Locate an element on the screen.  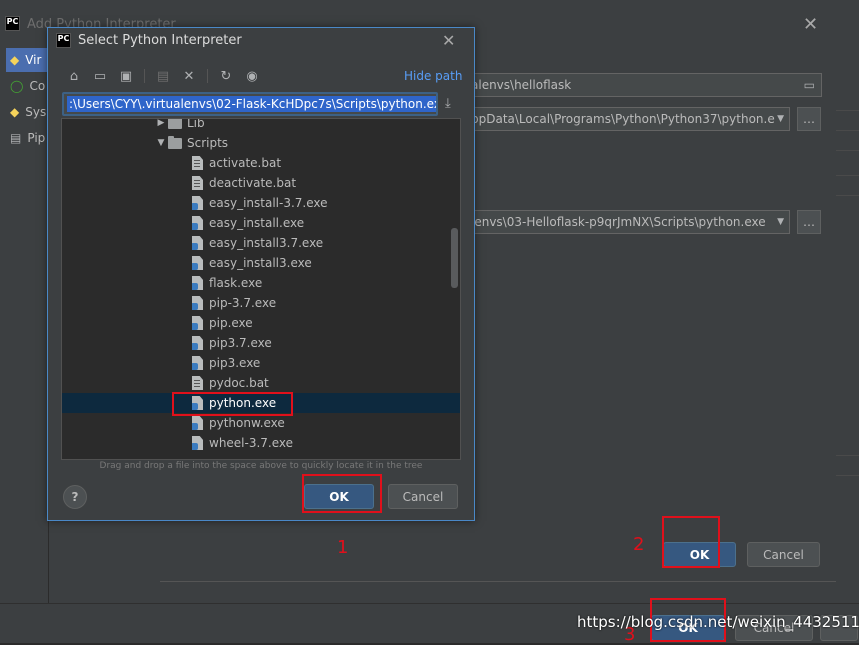
conda-icon: ◯ is located at coordinates (17, 86).